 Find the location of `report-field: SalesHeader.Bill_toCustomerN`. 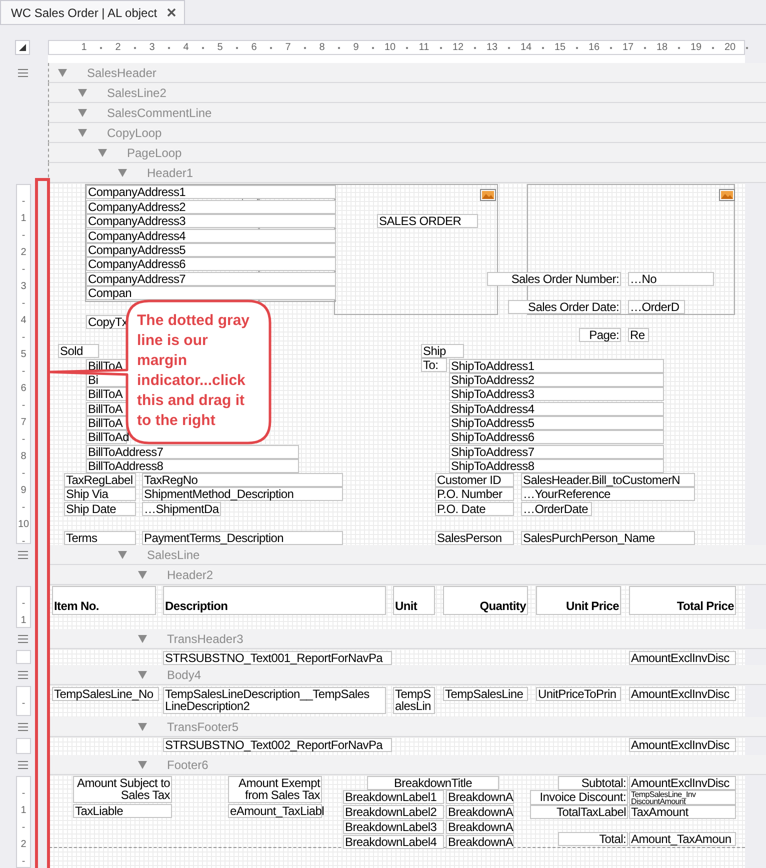

report-field: SalesHeader.Bill_toCustomerN is located at coordinates (608, 480).